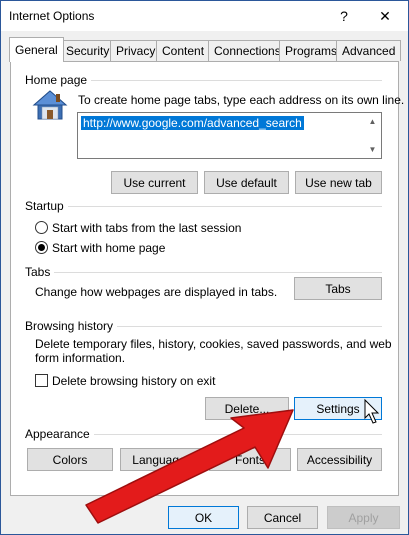  What do you see at coordinates (136, 50) in the screenshot?
I see `tab-privacy: Privacy` at bounding box center [136, 50].